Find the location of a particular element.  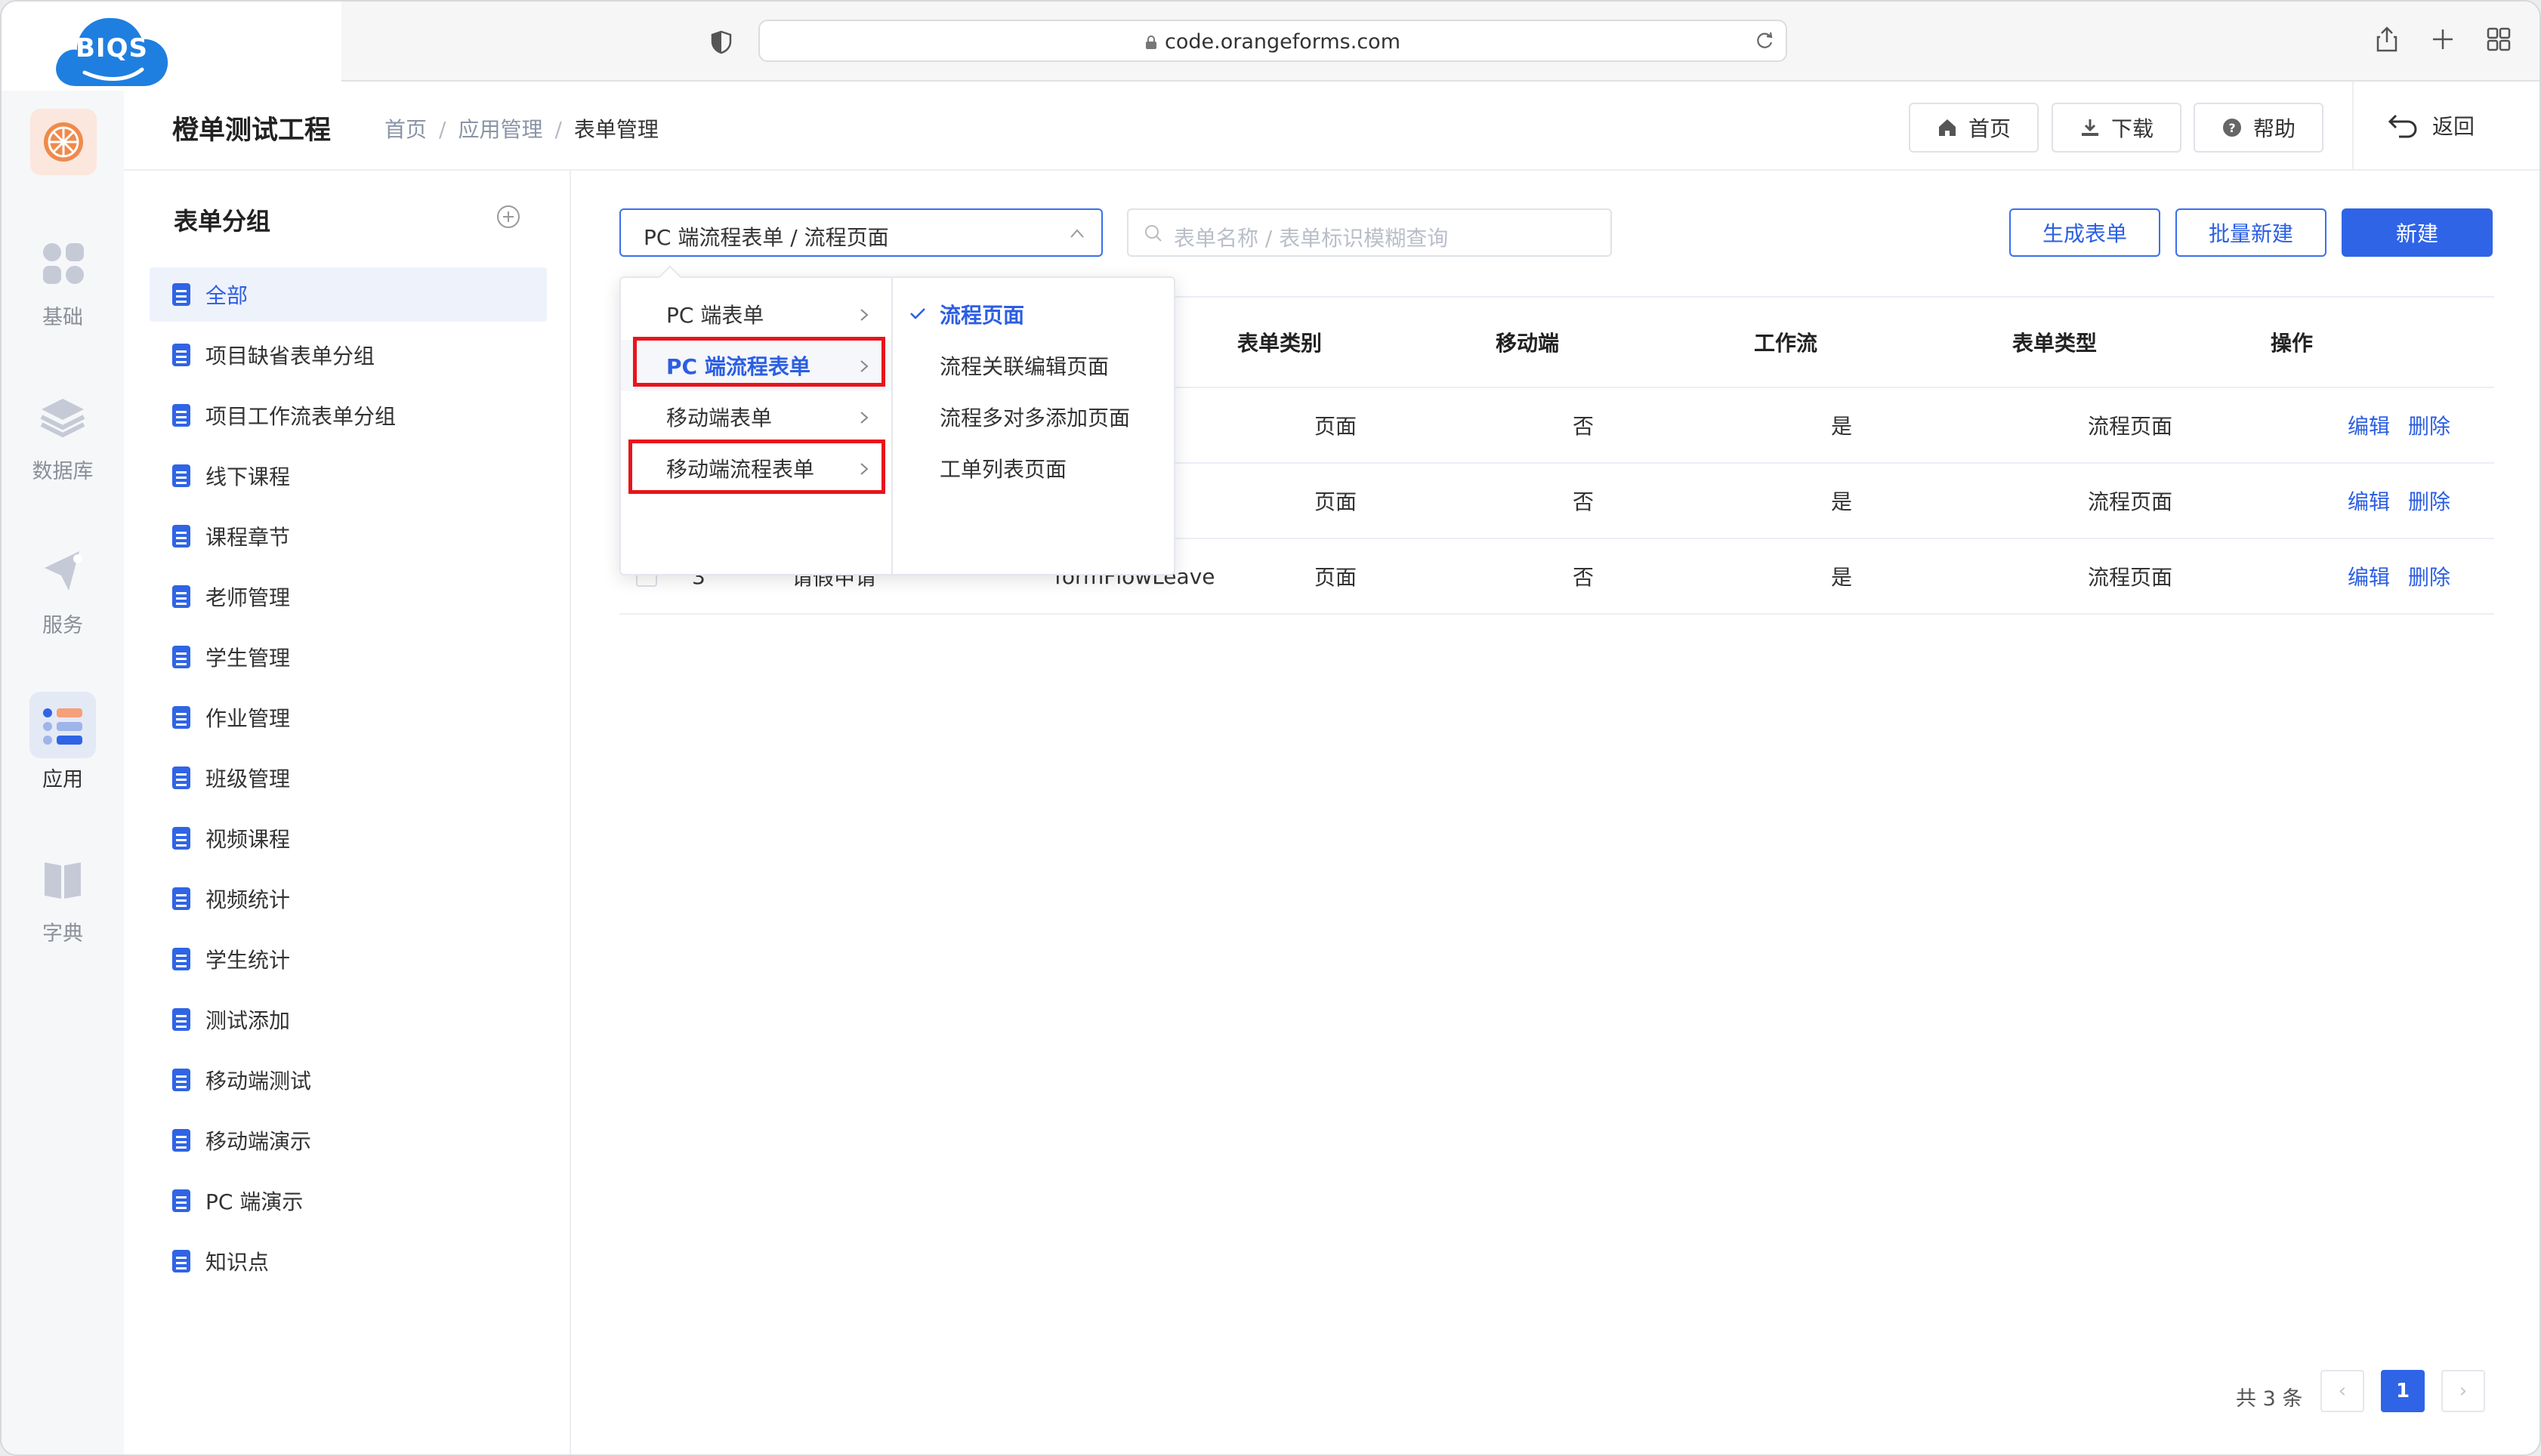

lock-icon is located at coordinates (1151, 42).